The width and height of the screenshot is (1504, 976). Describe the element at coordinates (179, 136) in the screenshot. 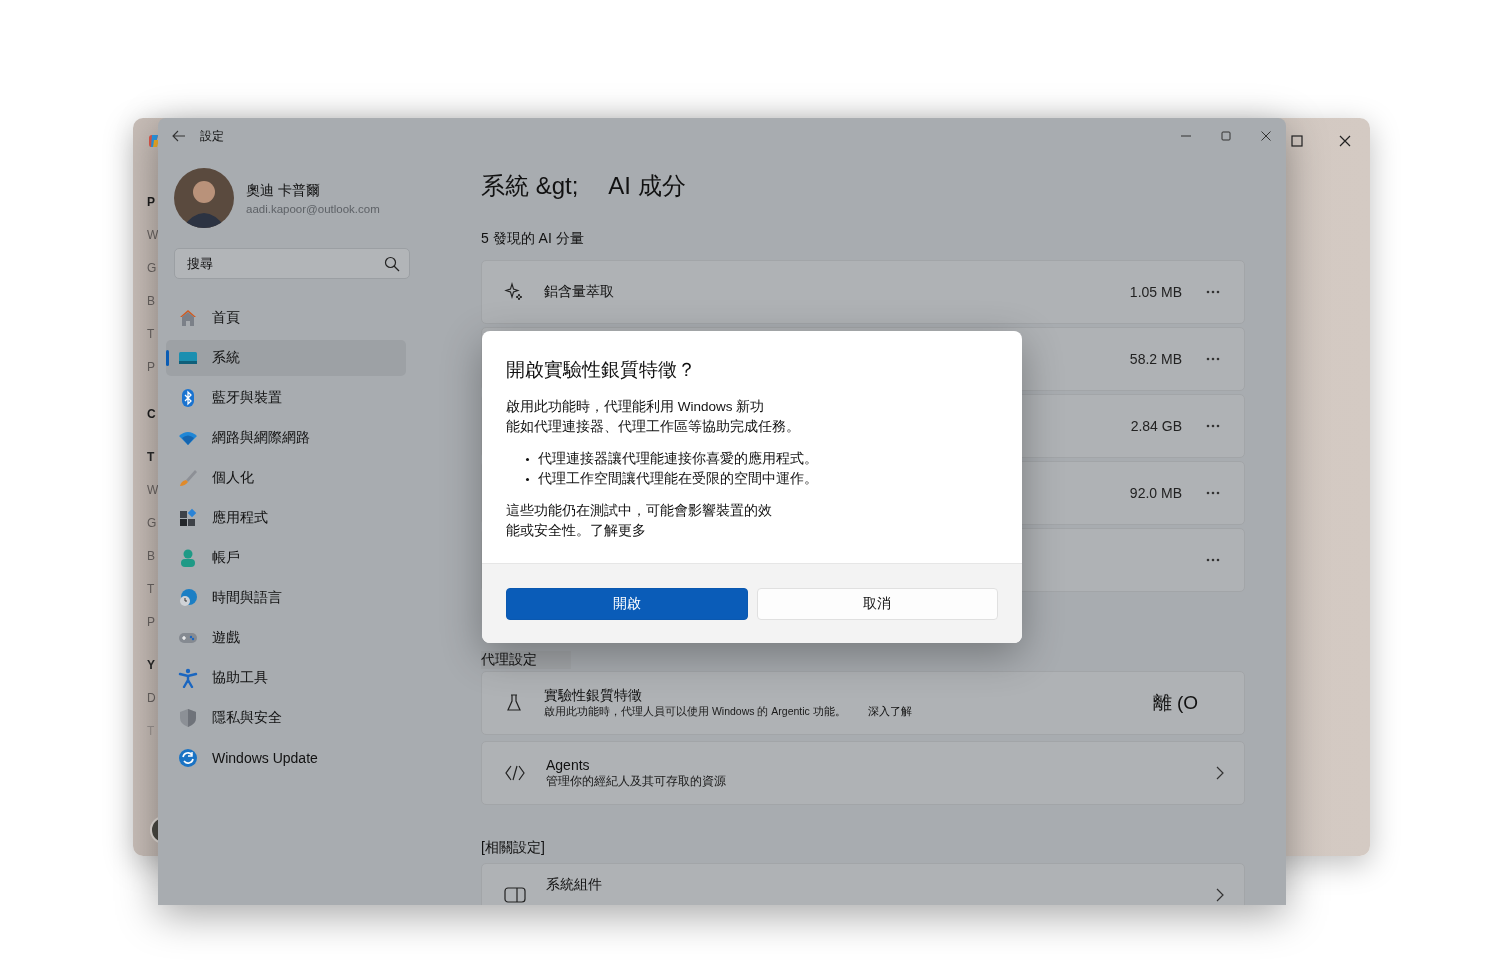

I see `back-arrow-icon` at that location.